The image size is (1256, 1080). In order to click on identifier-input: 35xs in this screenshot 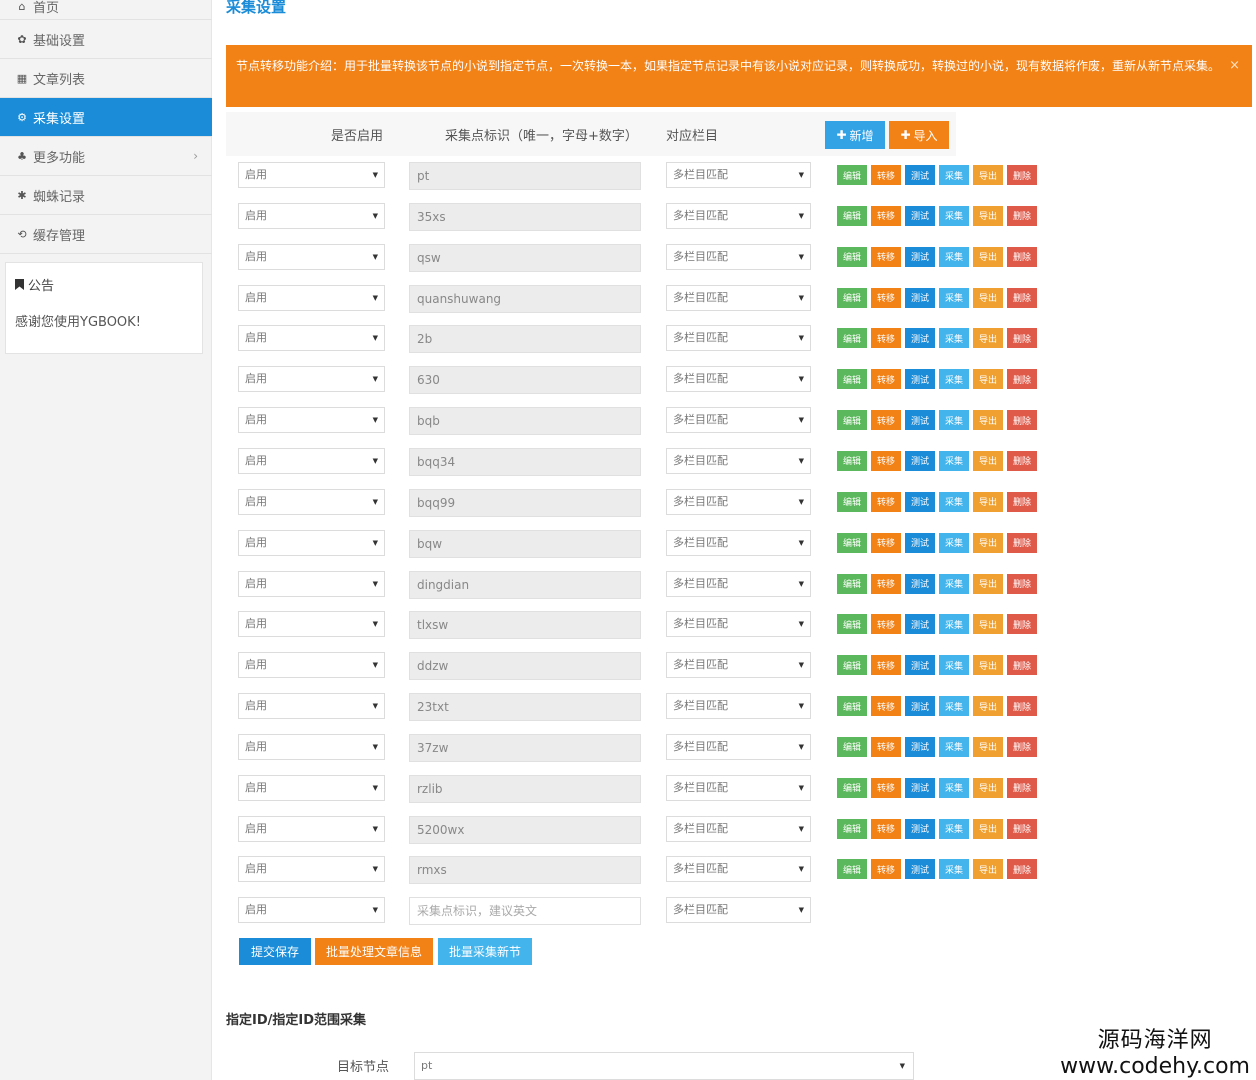, I will do `click(525, 216)`.